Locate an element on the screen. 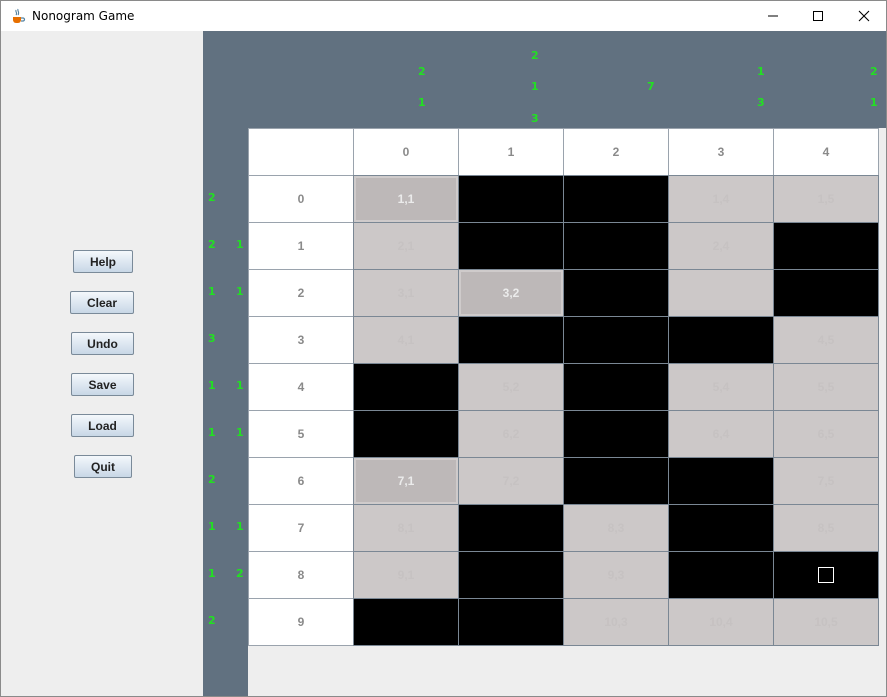 The height and width of the screenshot is (697, 887). cell-label: 10,4 is located at coordinates (721, 622).